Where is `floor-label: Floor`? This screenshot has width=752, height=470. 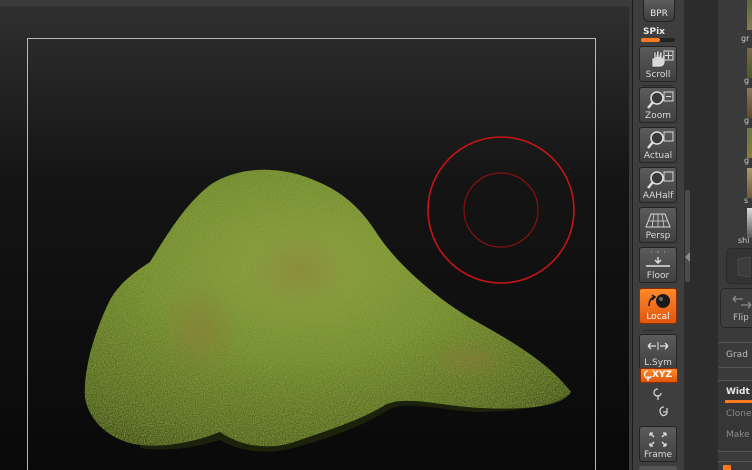
floor-label: Floor is located at coordinates (658, 276).